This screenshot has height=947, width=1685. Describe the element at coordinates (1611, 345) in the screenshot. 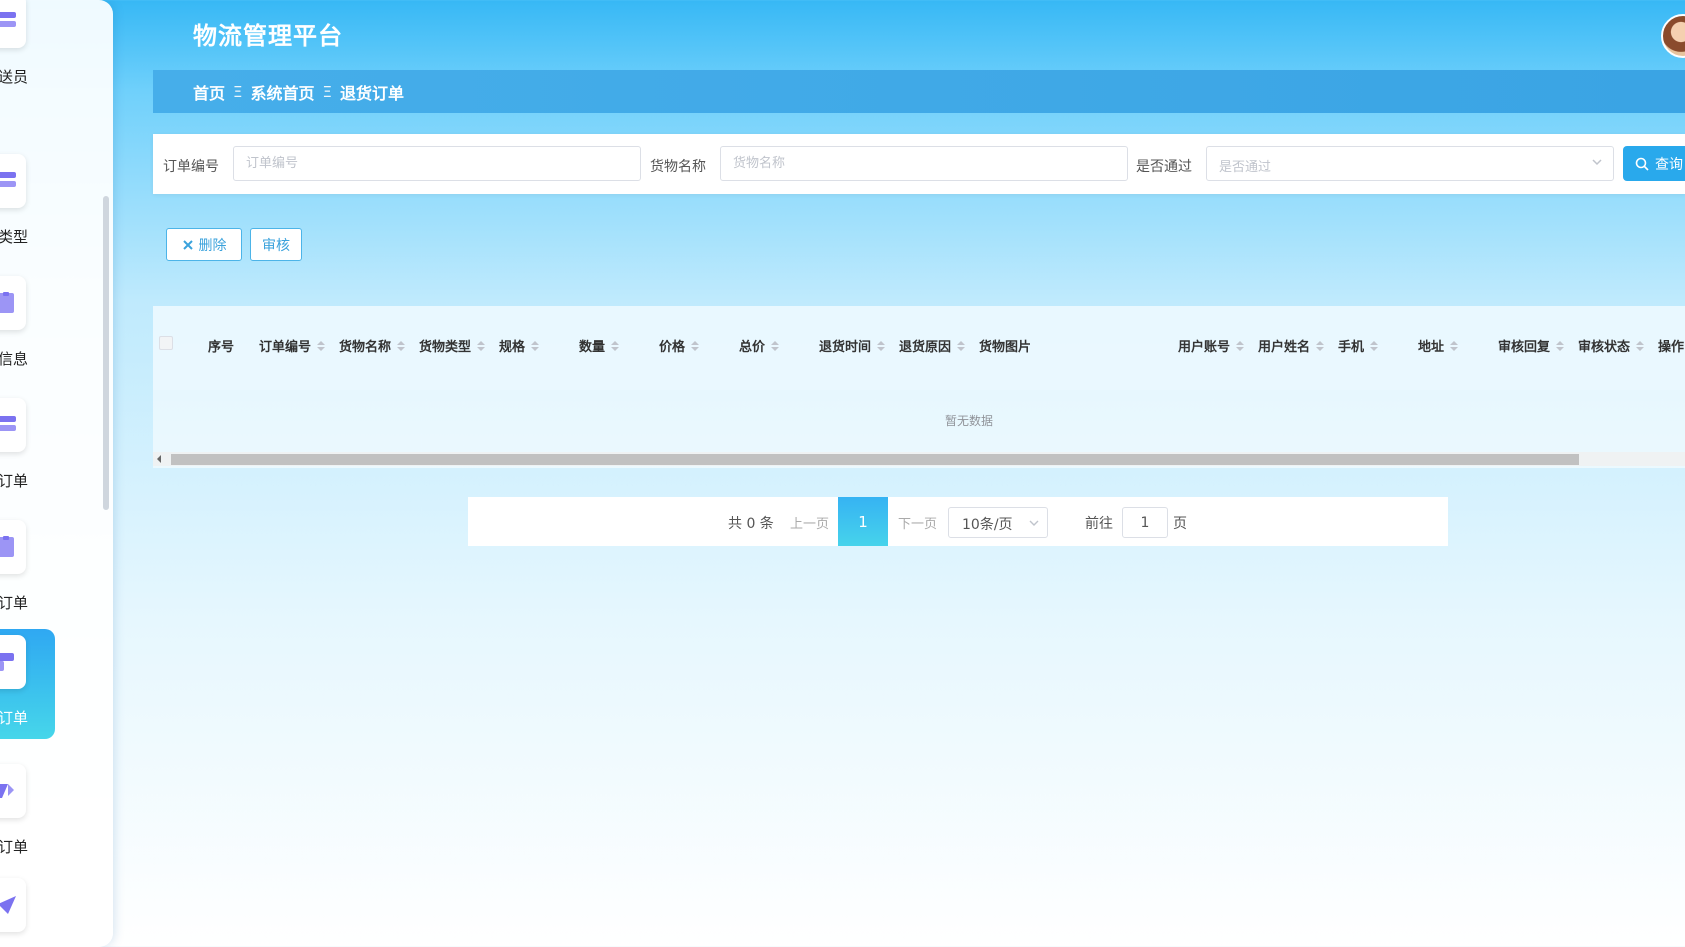

I see `column-header: 审核状态` at that location.